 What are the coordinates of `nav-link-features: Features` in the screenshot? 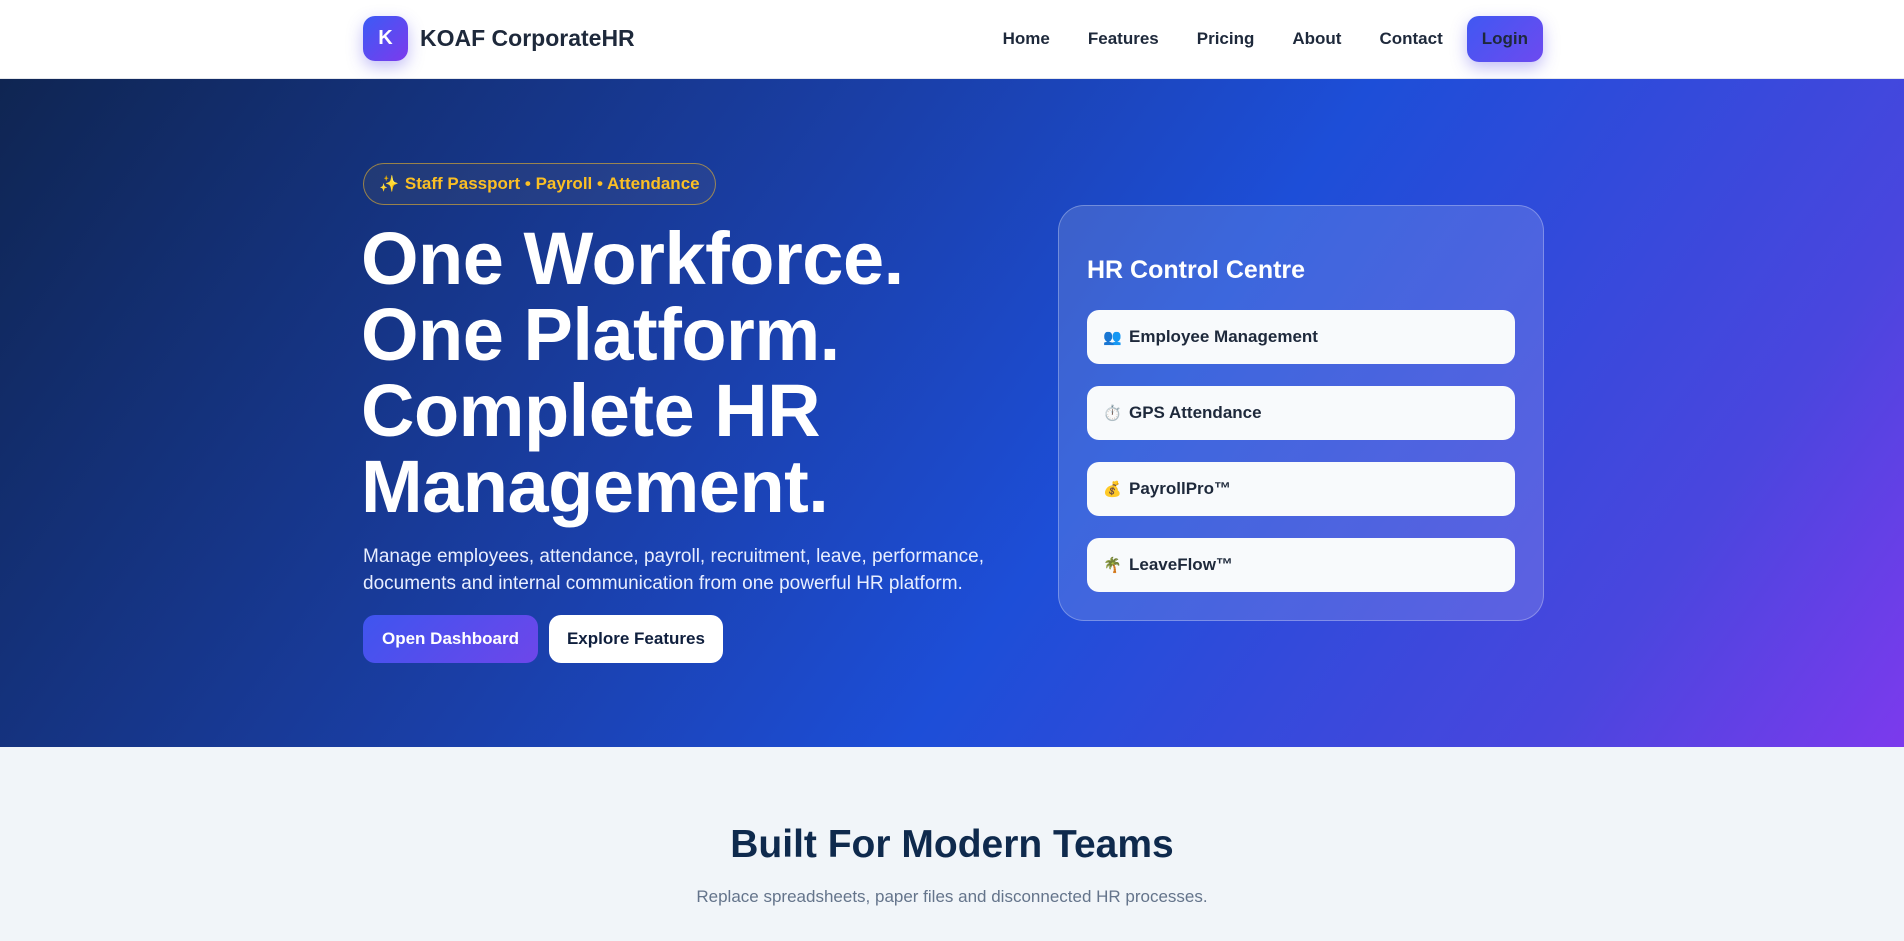 It's located at (1123, 39).